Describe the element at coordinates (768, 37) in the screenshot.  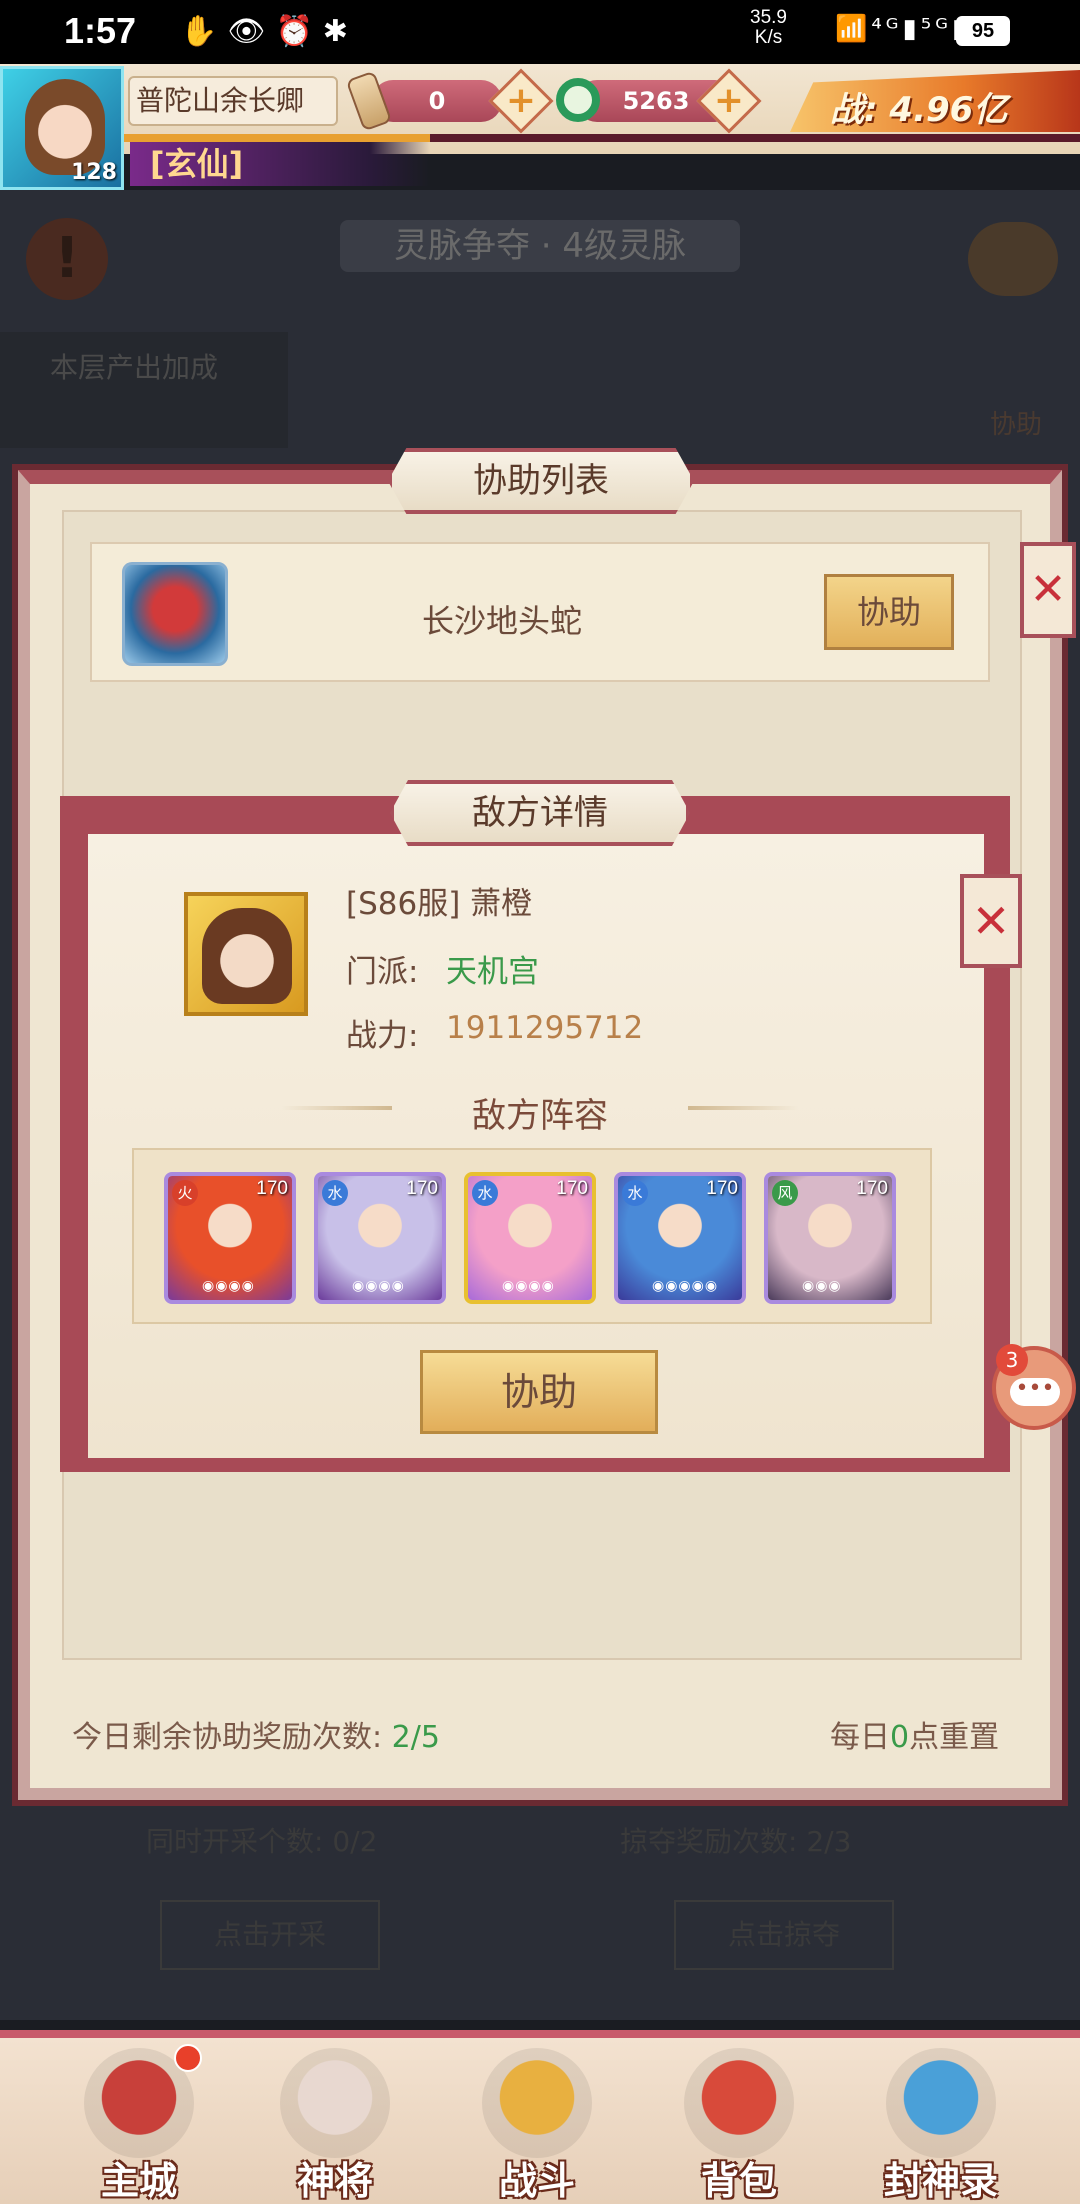
I see `network-speed-unit: K/s` at that location.